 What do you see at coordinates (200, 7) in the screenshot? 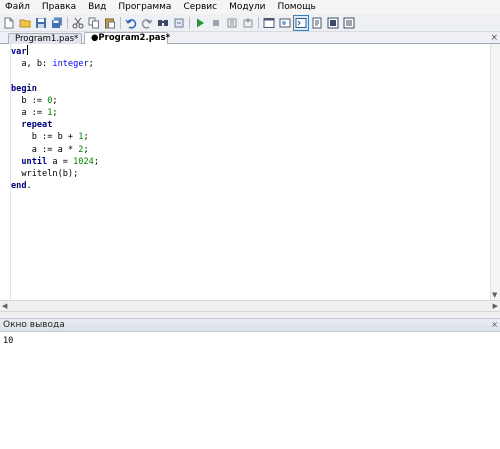
I see `menu-service: Сервис` at bounding box center [200, 7].